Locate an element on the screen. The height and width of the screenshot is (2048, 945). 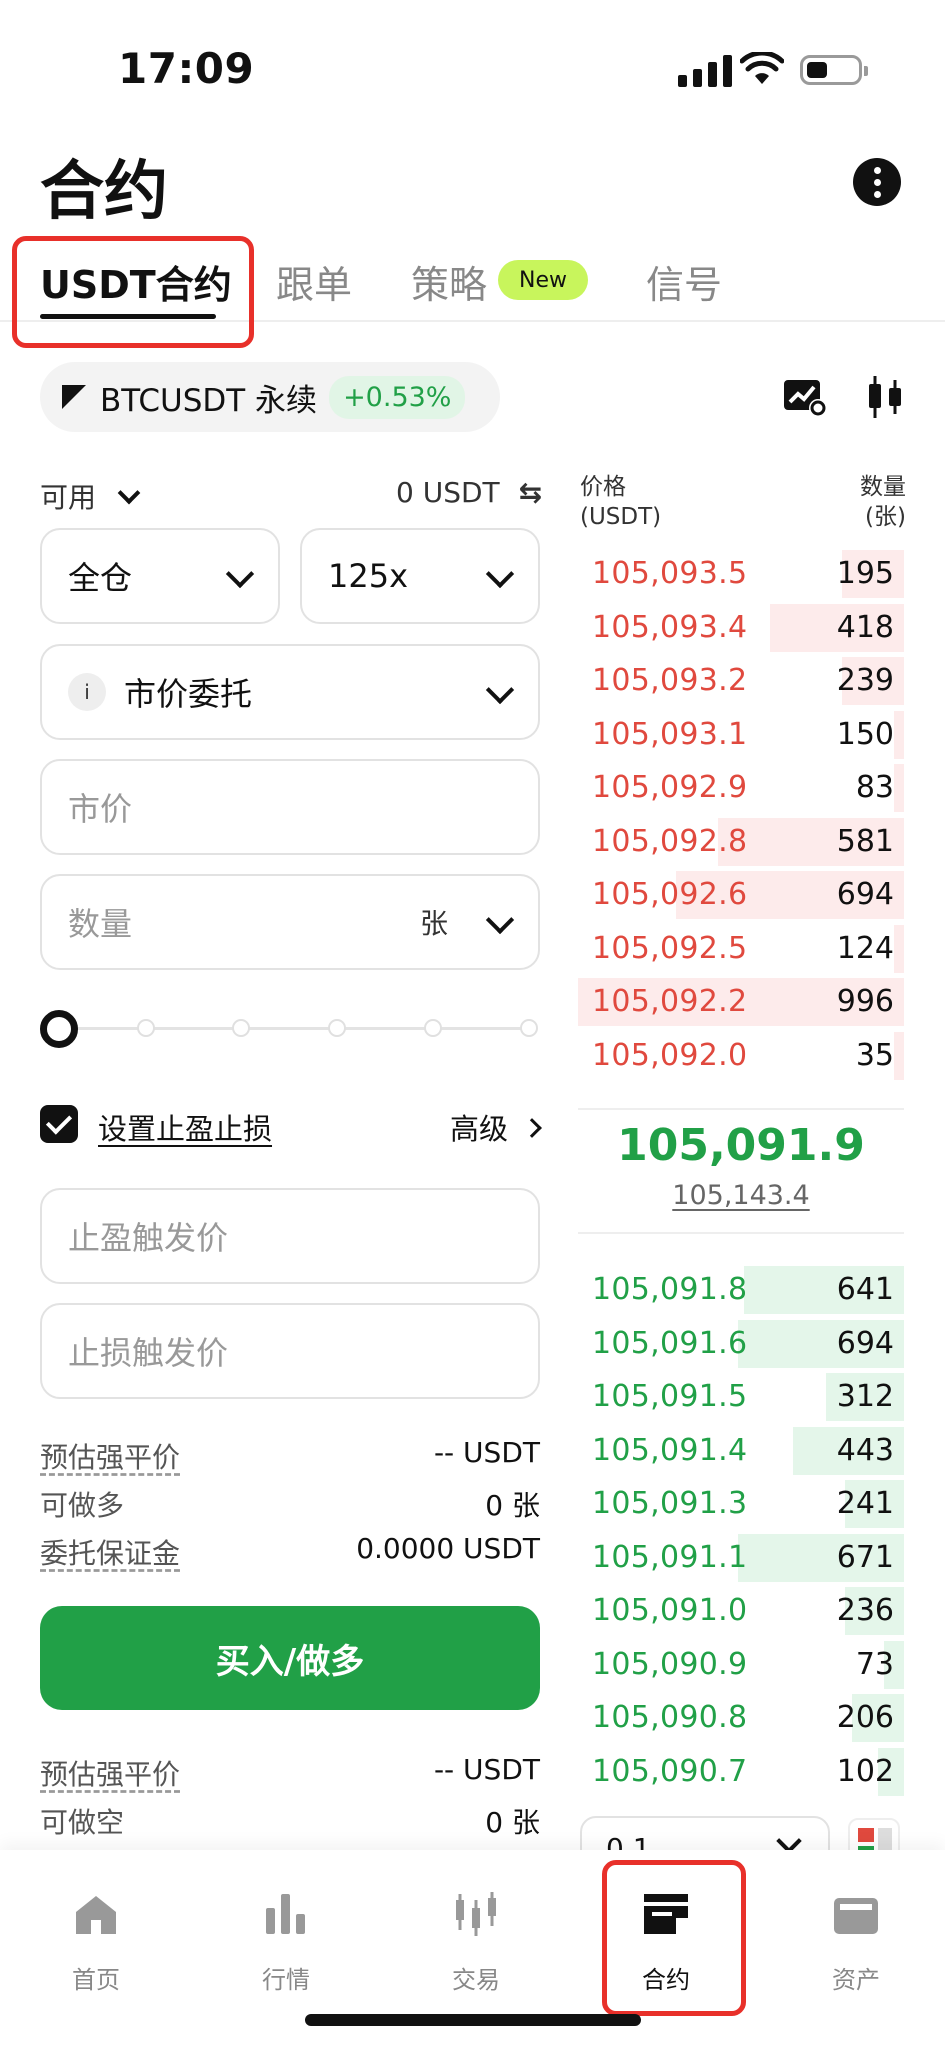
pair-selector: BTCUSDT 永续 +0.53% is located at coordinates (270, 397).